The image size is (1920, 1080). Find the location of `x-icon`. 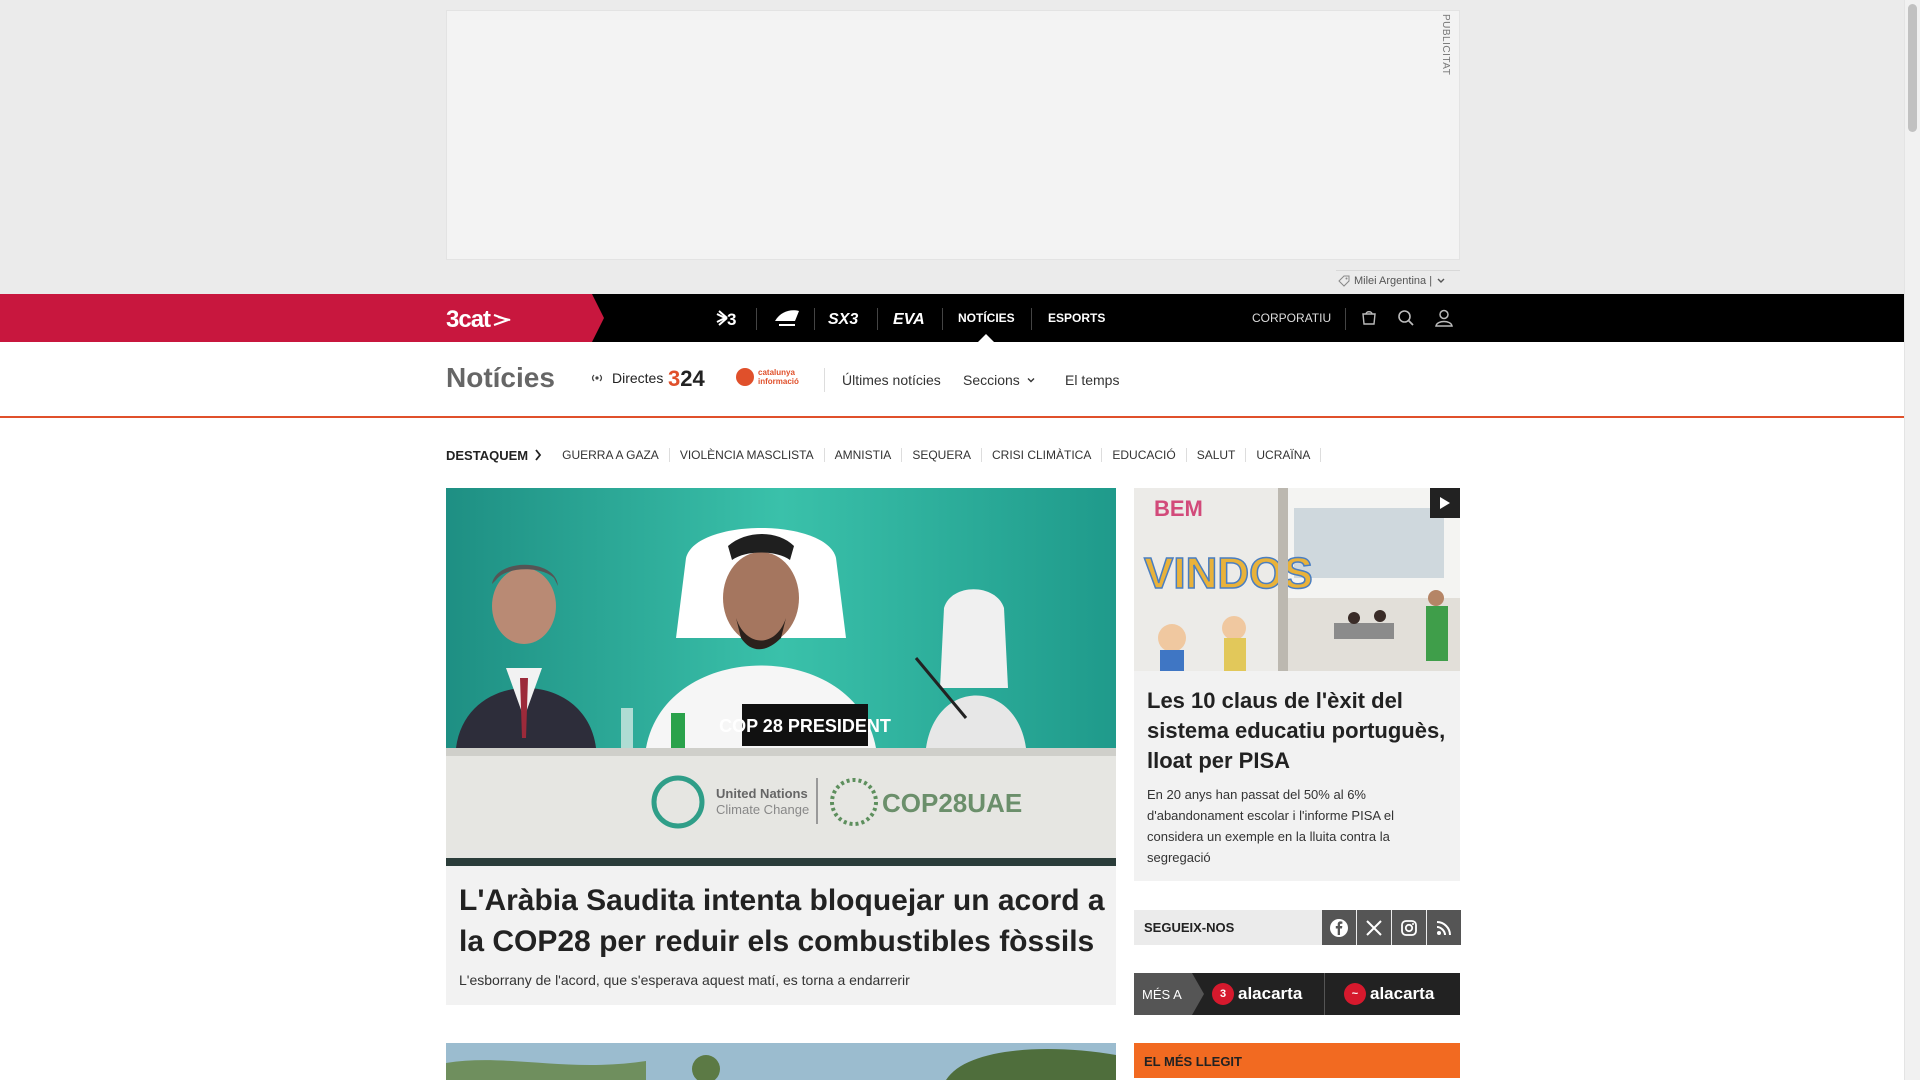

x-icon is located at coordinates (1374, 927).